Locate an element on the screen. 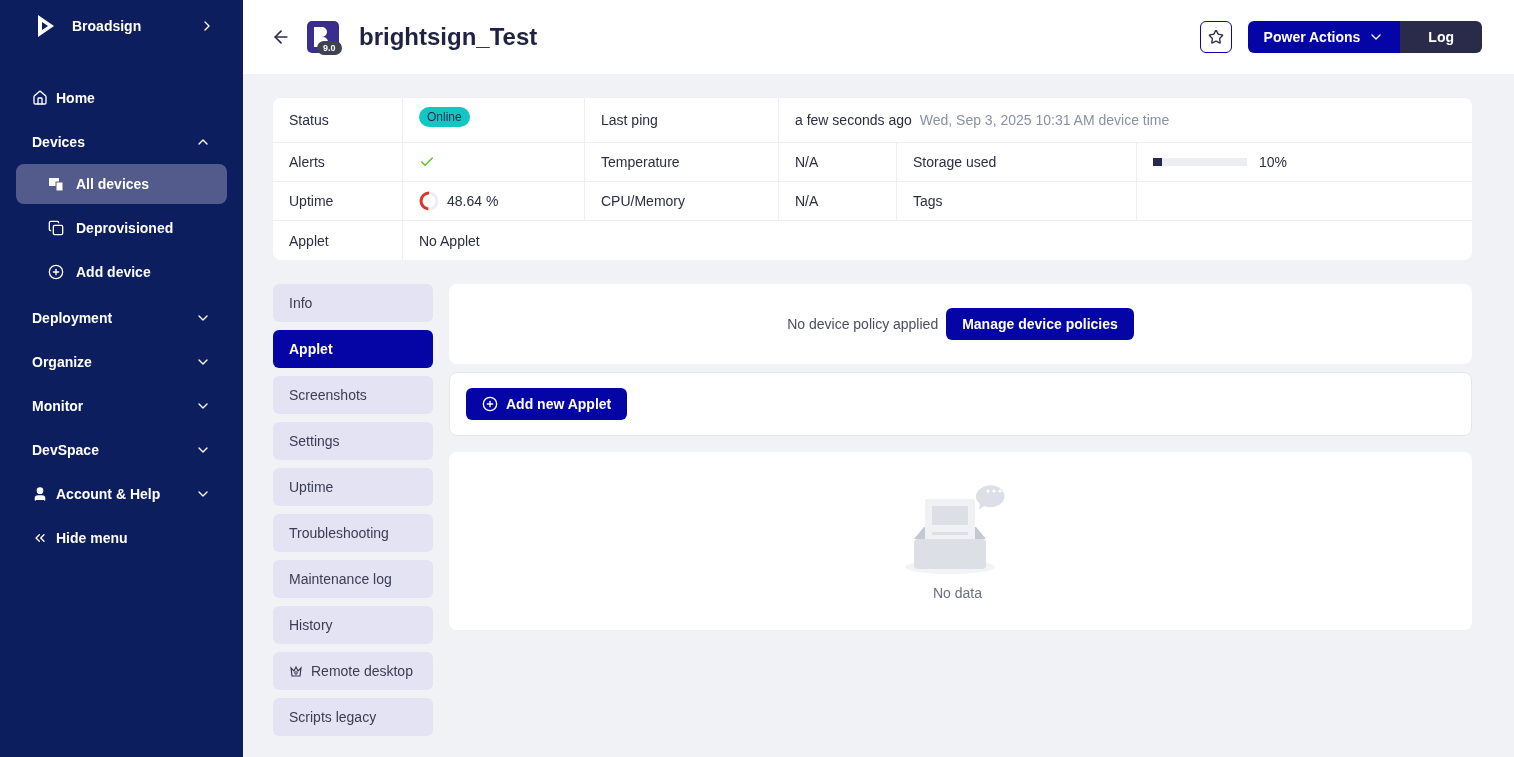 The width and height of the screenshot is (1514, 757). table-cell: Tags is located at coordinates (1017, 201).